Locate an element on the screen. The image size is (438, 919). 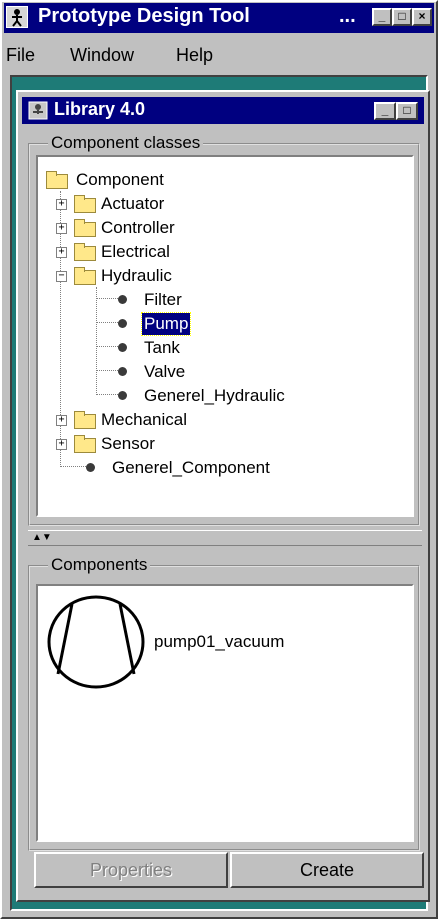
tree-node-label: Controller is located at coordinates (138, 227).